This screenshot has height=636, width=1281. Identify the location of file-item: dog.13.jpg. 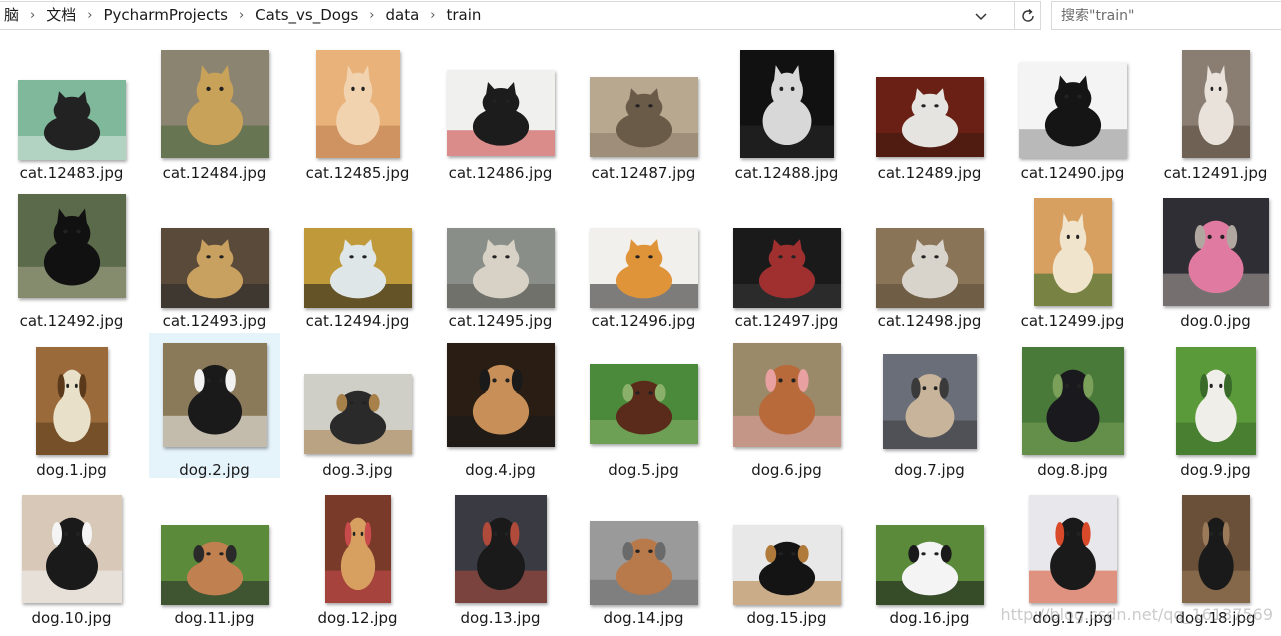
(500, 554).